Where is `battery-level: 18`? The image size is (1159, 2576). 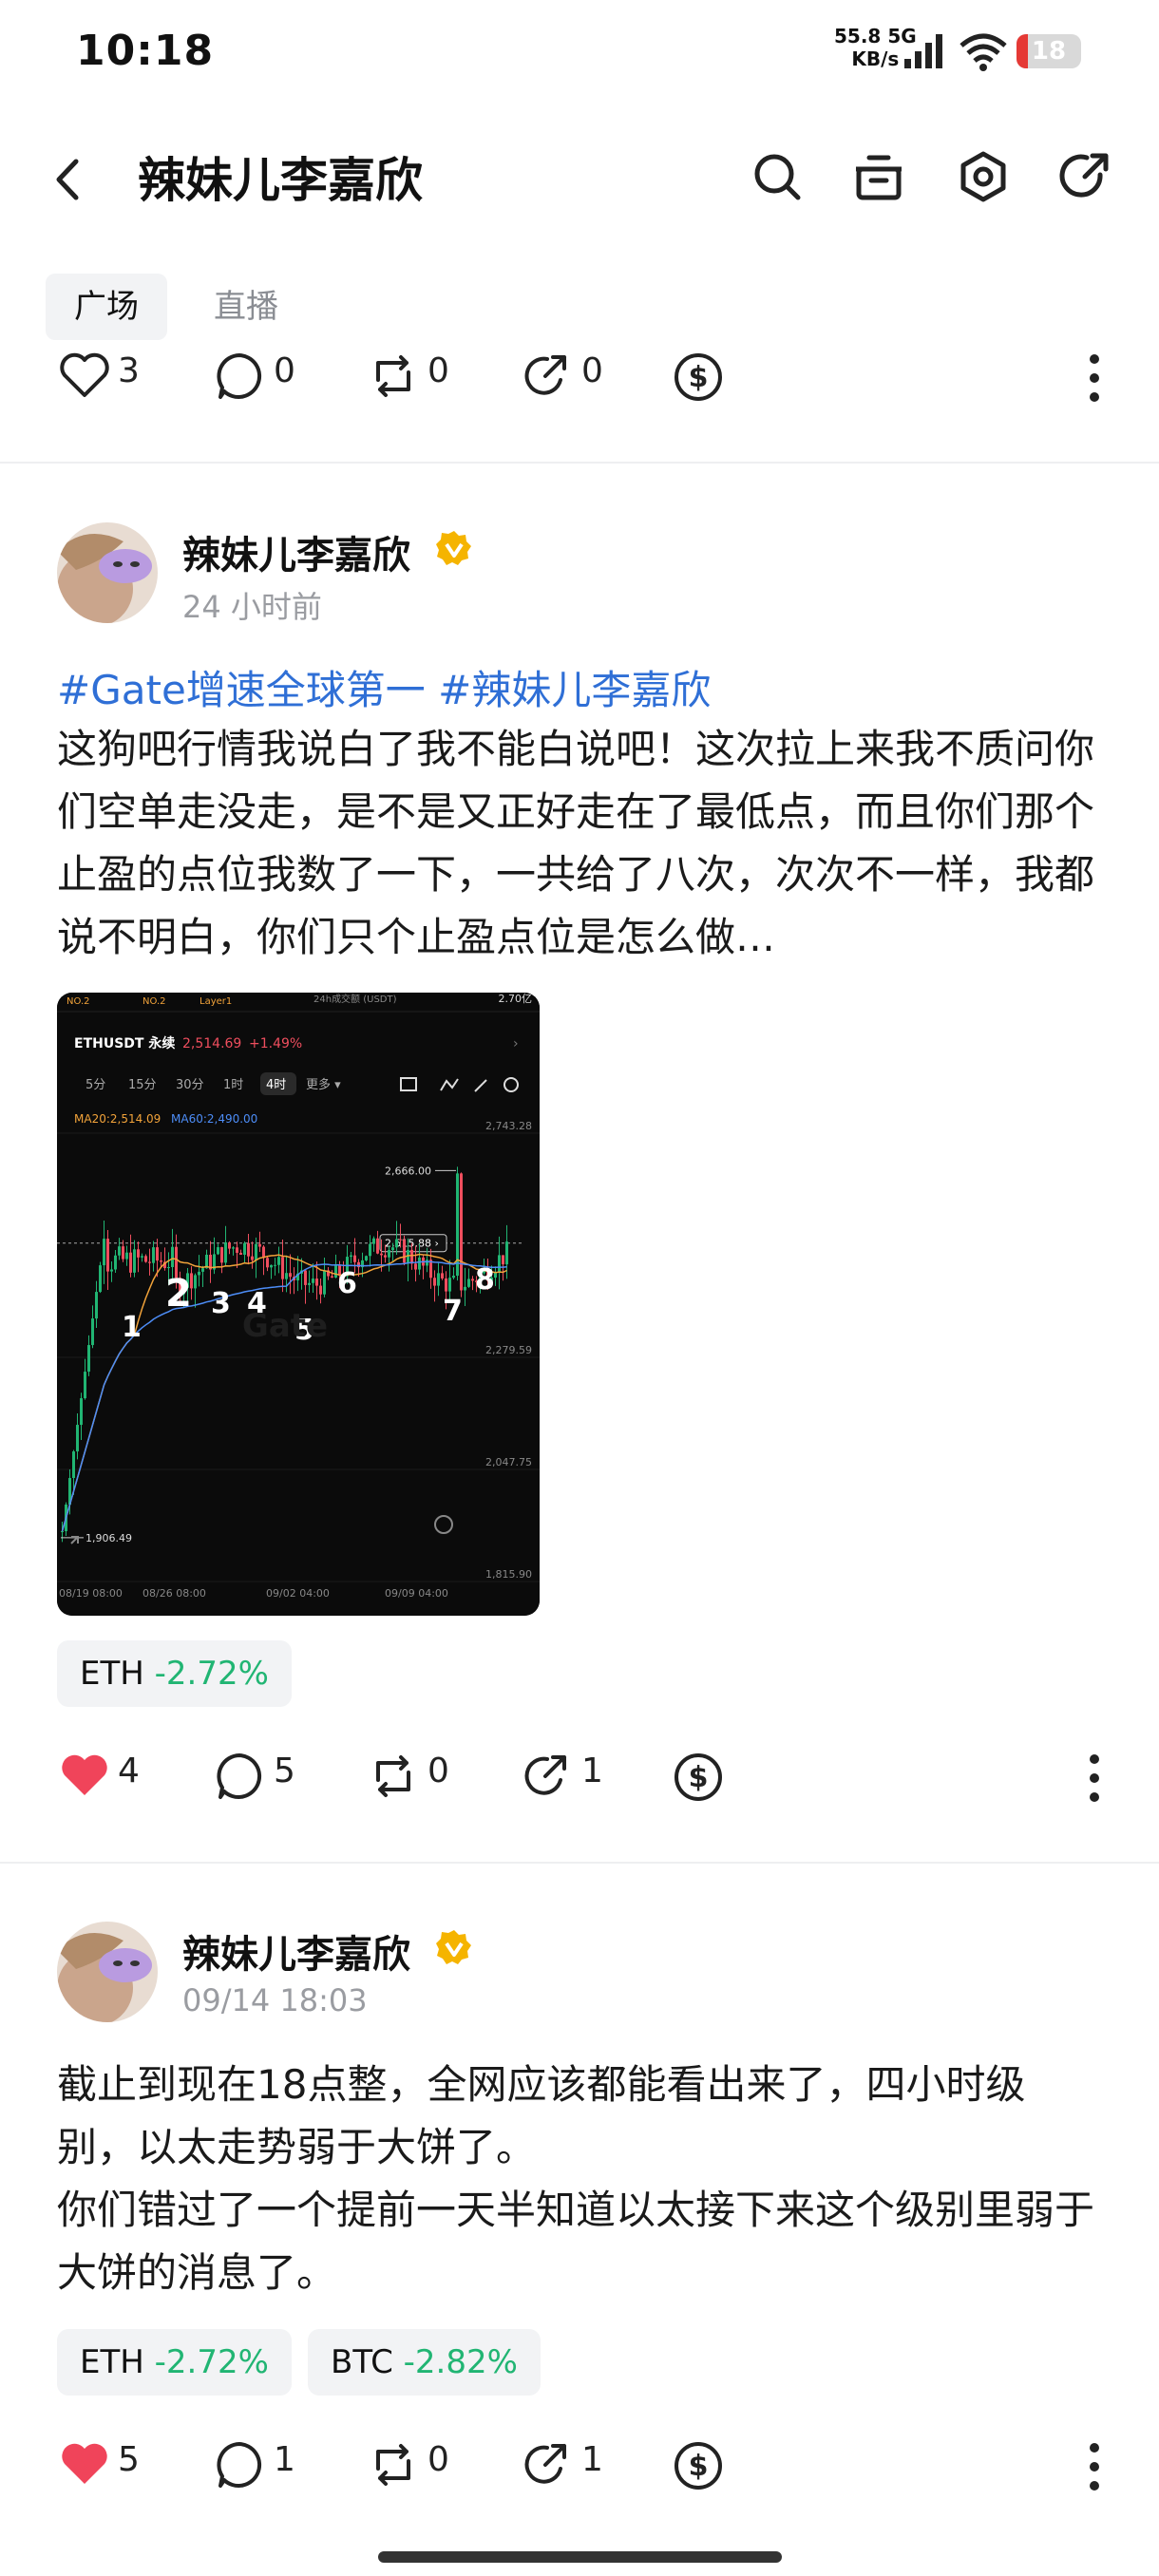
battery-level: 18 is located at coordinates (1049, 51).